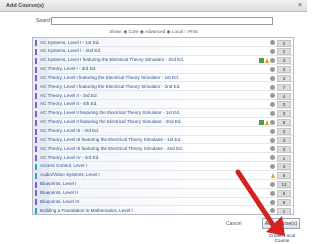  I want to click on course-row: Blueprints, Level I 13, so click(163, 185).